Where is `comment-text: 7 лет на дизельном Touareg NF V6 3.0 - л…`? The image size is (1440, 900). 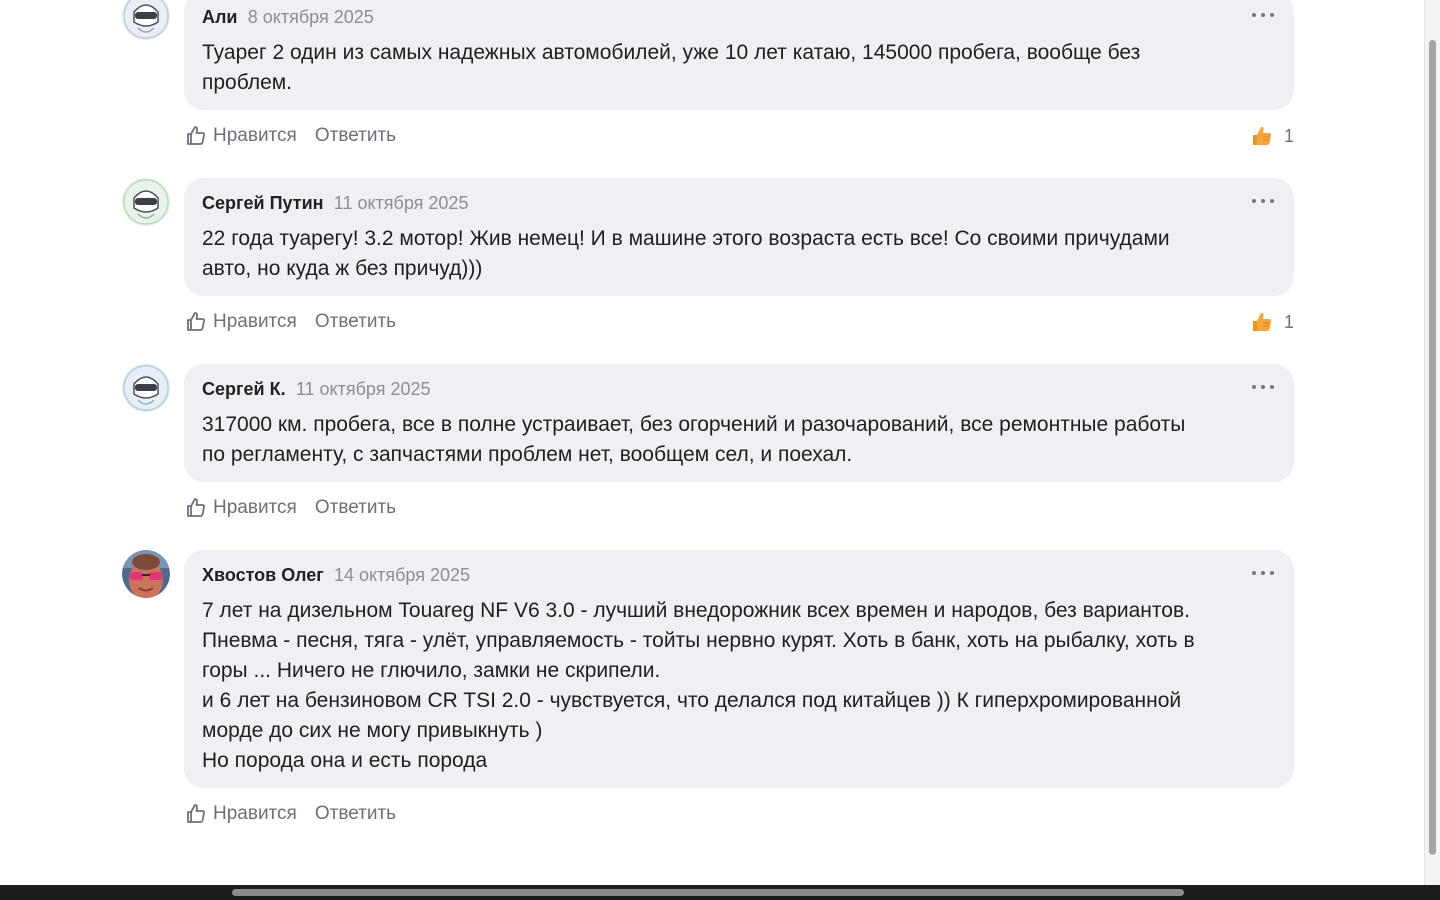
comment-text: 7 лет на дизельном Touareg NF V6 3.0 - л… is located at coordinates (698, 685).